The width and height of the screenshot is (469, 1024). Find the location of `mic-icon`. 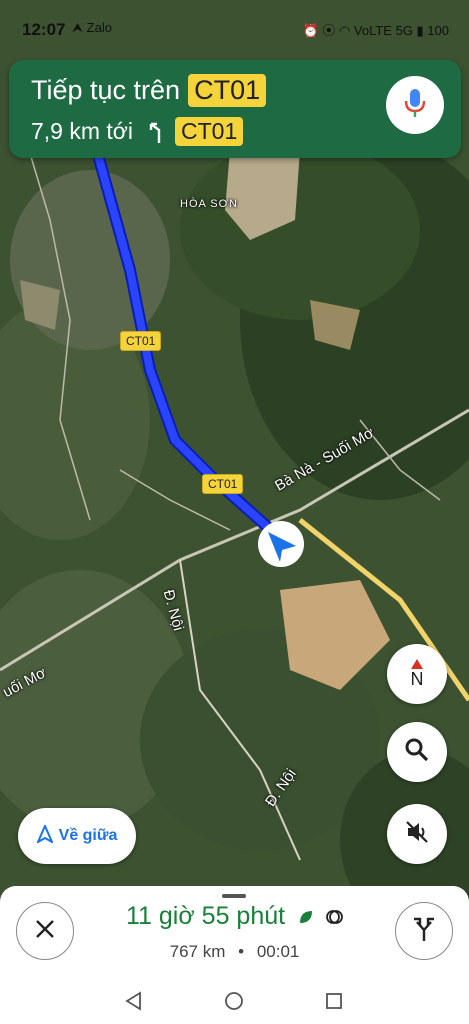

mic-icon is located at coordinates (415, 105).